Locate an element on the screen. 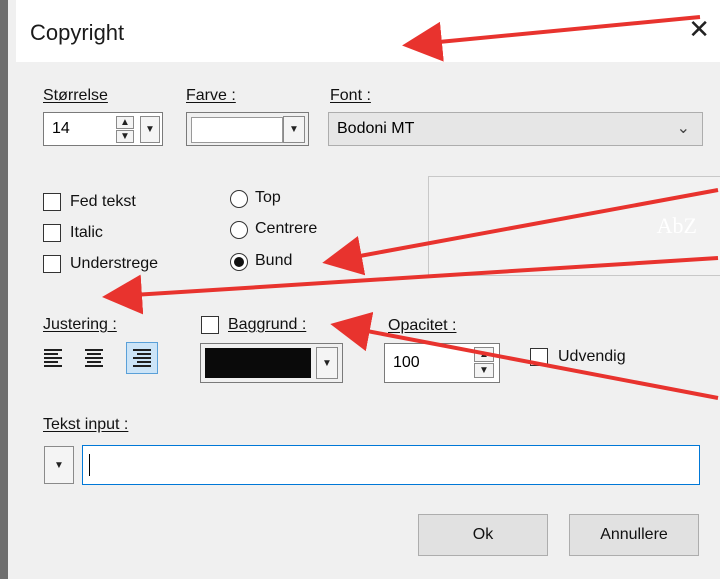 This screenshot has width=720, height=579. background-color-swatch is located at coordinates (258, 363).